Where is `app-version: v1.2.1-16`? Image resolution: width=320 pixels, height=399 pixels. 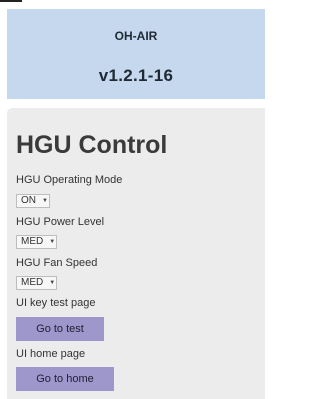
app-version: v1.2.1-16 is located at coordinates (136, 75).